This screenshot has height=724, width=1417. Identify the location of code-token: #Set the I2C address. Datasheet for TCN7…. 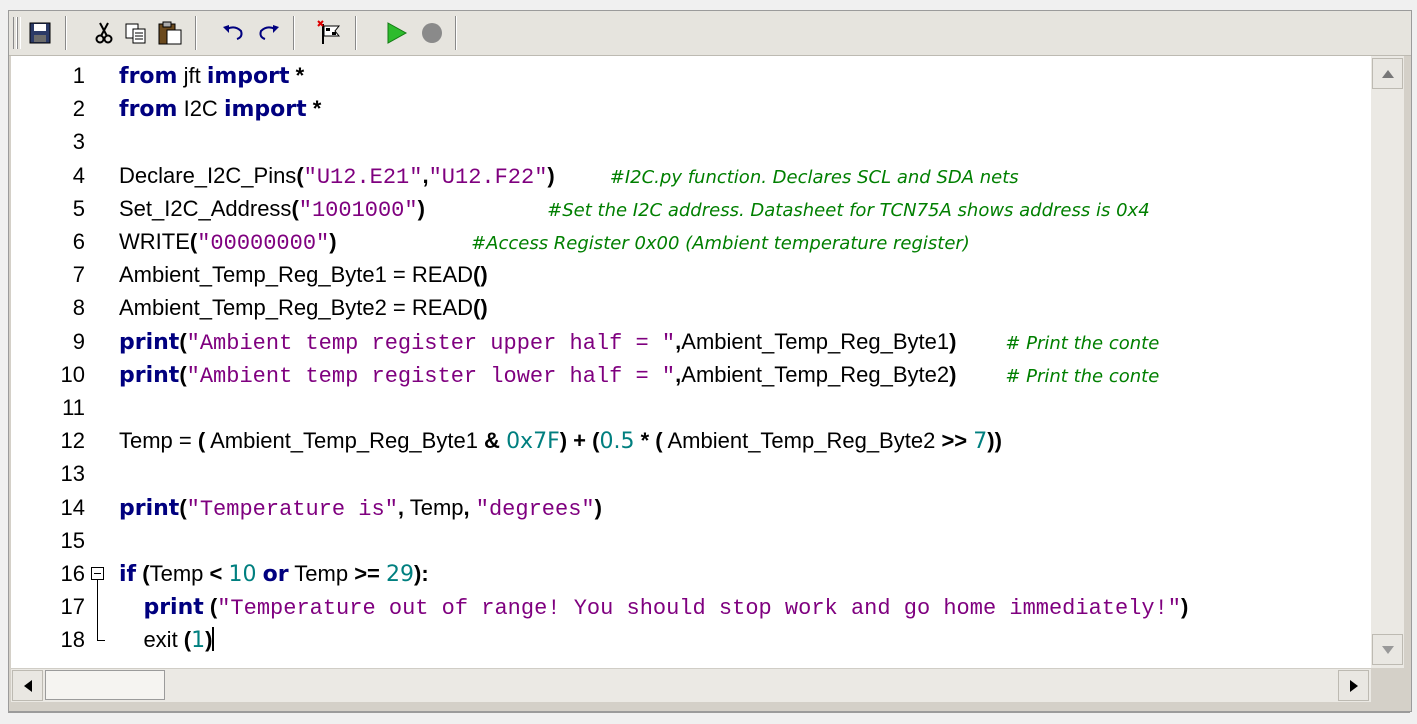
(848, 210).